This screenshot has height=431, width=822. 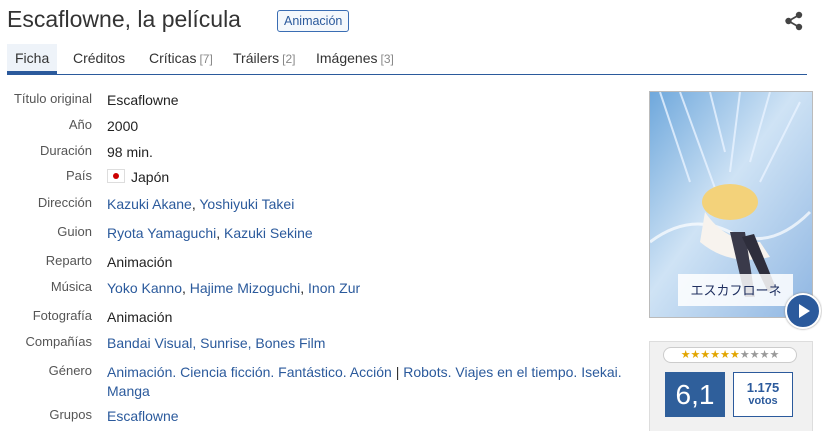 I want to click on page-title: Escaflowne, la película, so click(x=124, y=19).